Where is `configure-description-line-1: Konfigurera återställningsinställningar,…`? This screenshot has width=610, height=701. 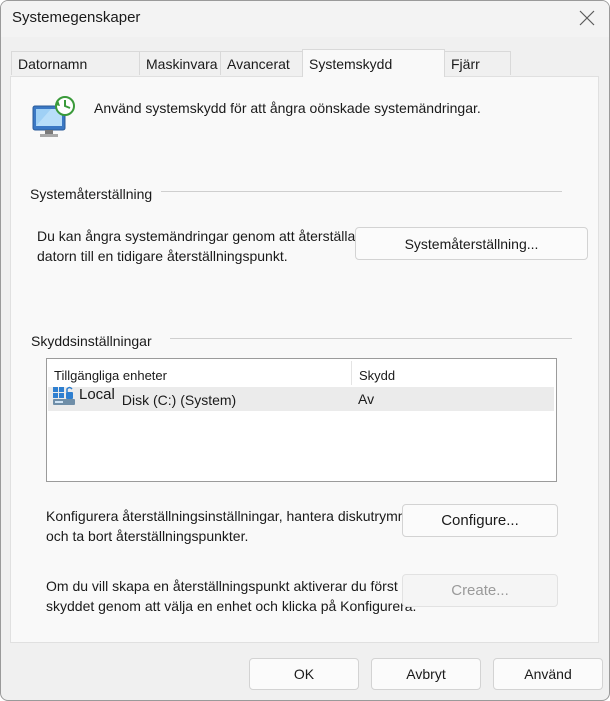
configure-description-line-1: Konfigurera återställningsinställningar,… is located at coordinates (232, 516).